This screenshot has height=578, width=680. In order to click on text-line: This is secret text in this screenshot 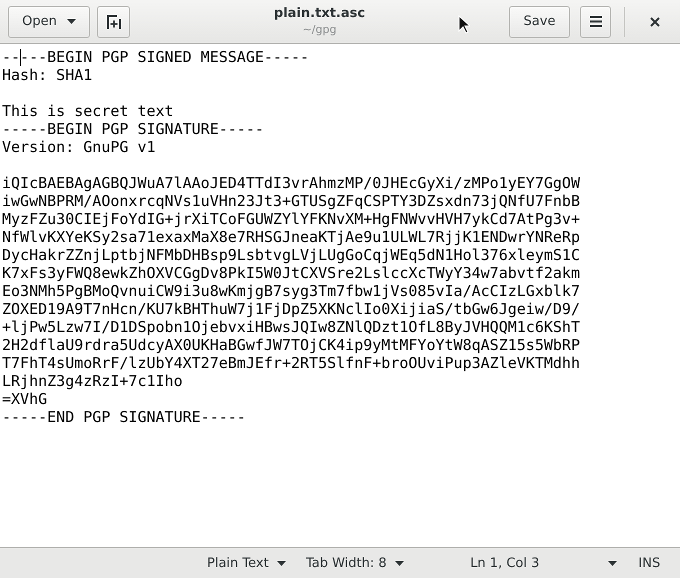, I will do `click(88, 111)`.